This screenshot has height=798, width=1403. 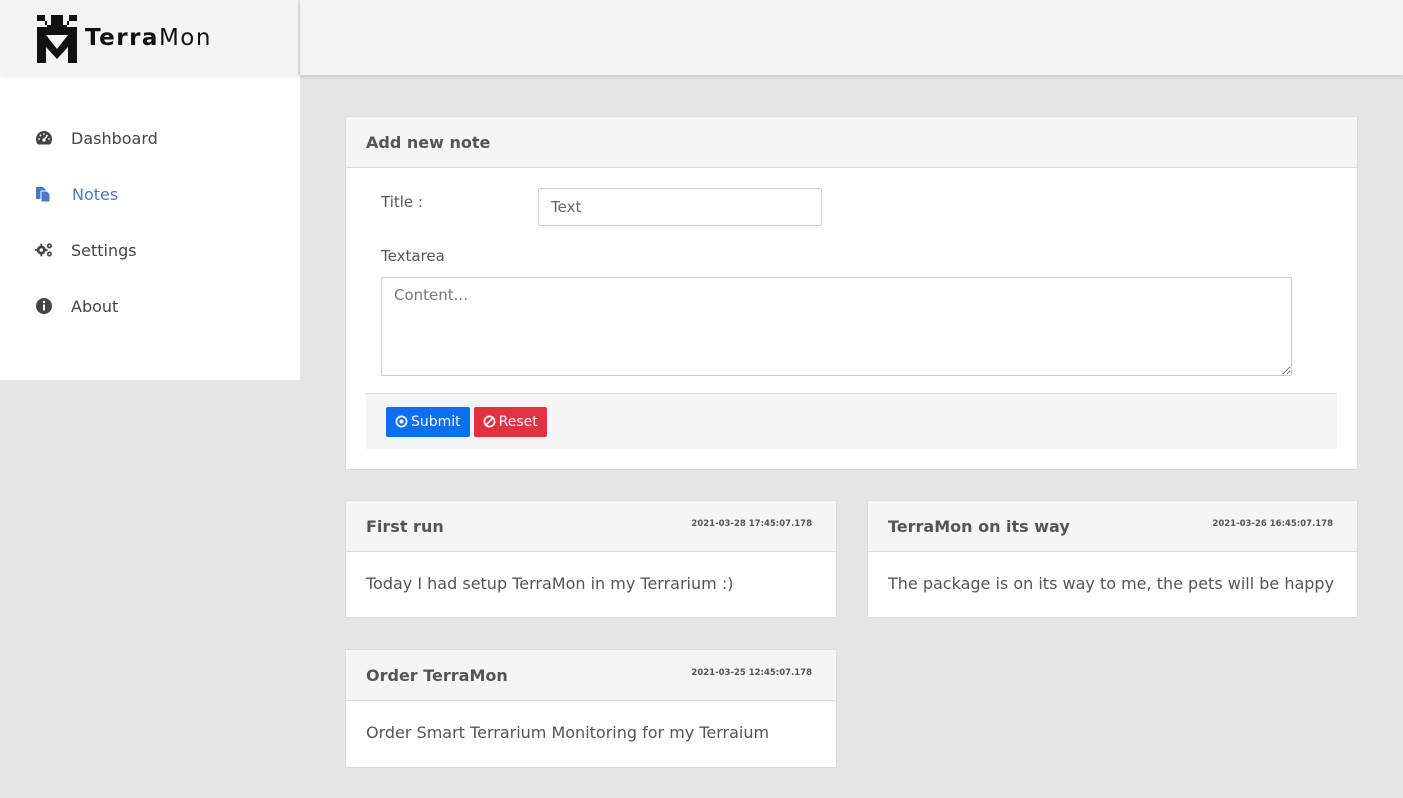 I want to click on dashboard-icon, so click(x=44, y=138).